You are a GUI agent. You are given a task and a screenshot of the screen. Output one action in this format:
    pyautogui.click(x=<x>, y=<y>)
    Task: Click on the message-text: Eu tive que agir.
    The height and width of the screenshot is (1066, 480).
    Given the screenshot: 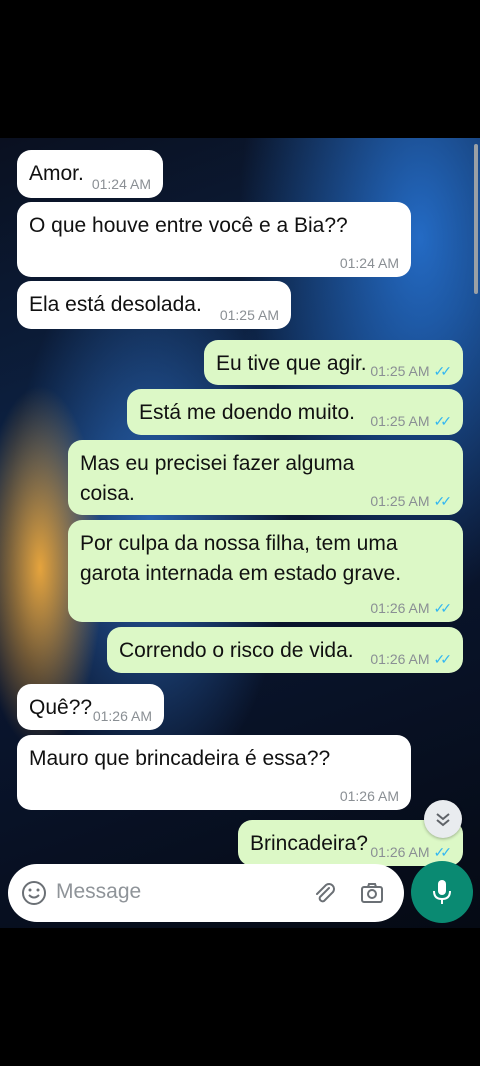 What is the action you would take?
    pyautogui.click(x=291, y=363)
    